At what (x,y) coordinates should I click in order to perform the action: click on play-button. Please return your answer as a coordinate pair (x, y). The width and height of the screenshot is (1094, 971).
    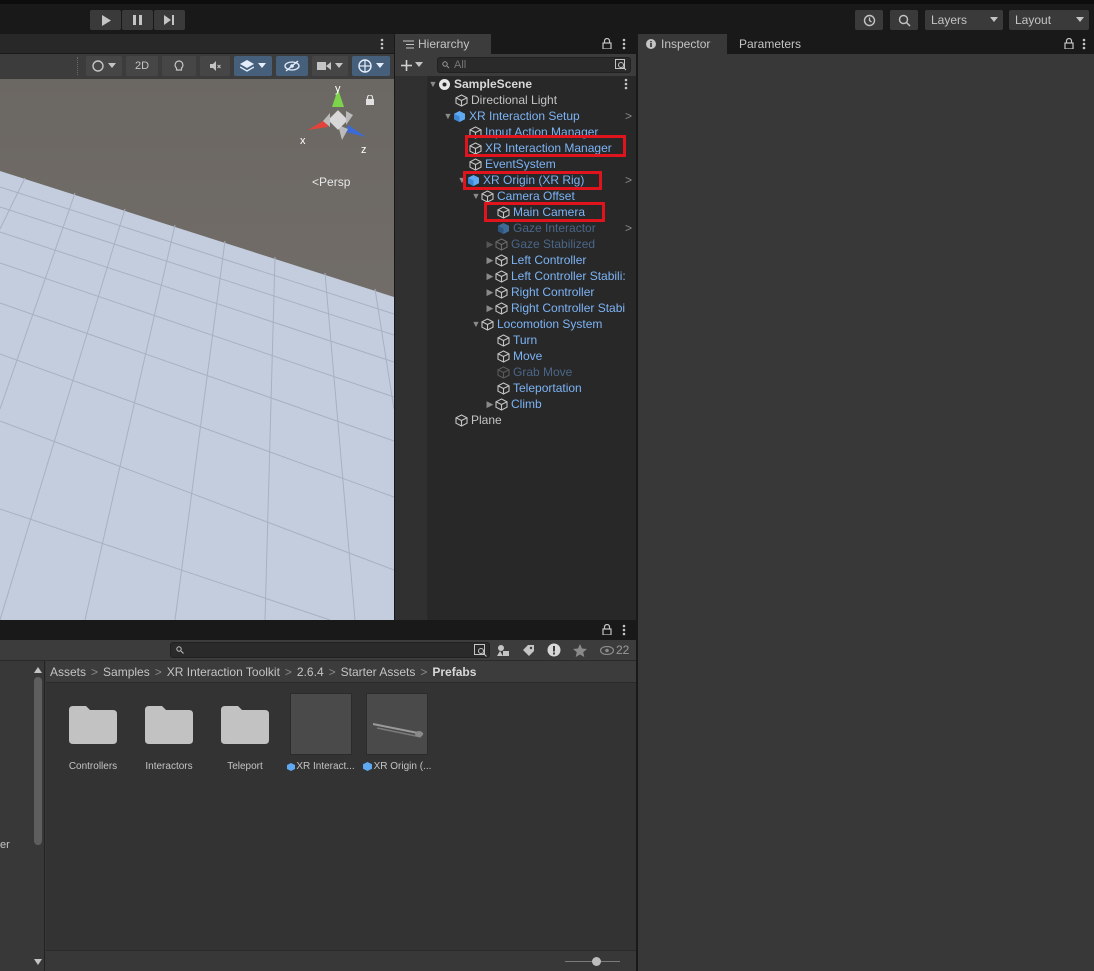
    Looking at the image, I should click on (105, 20).